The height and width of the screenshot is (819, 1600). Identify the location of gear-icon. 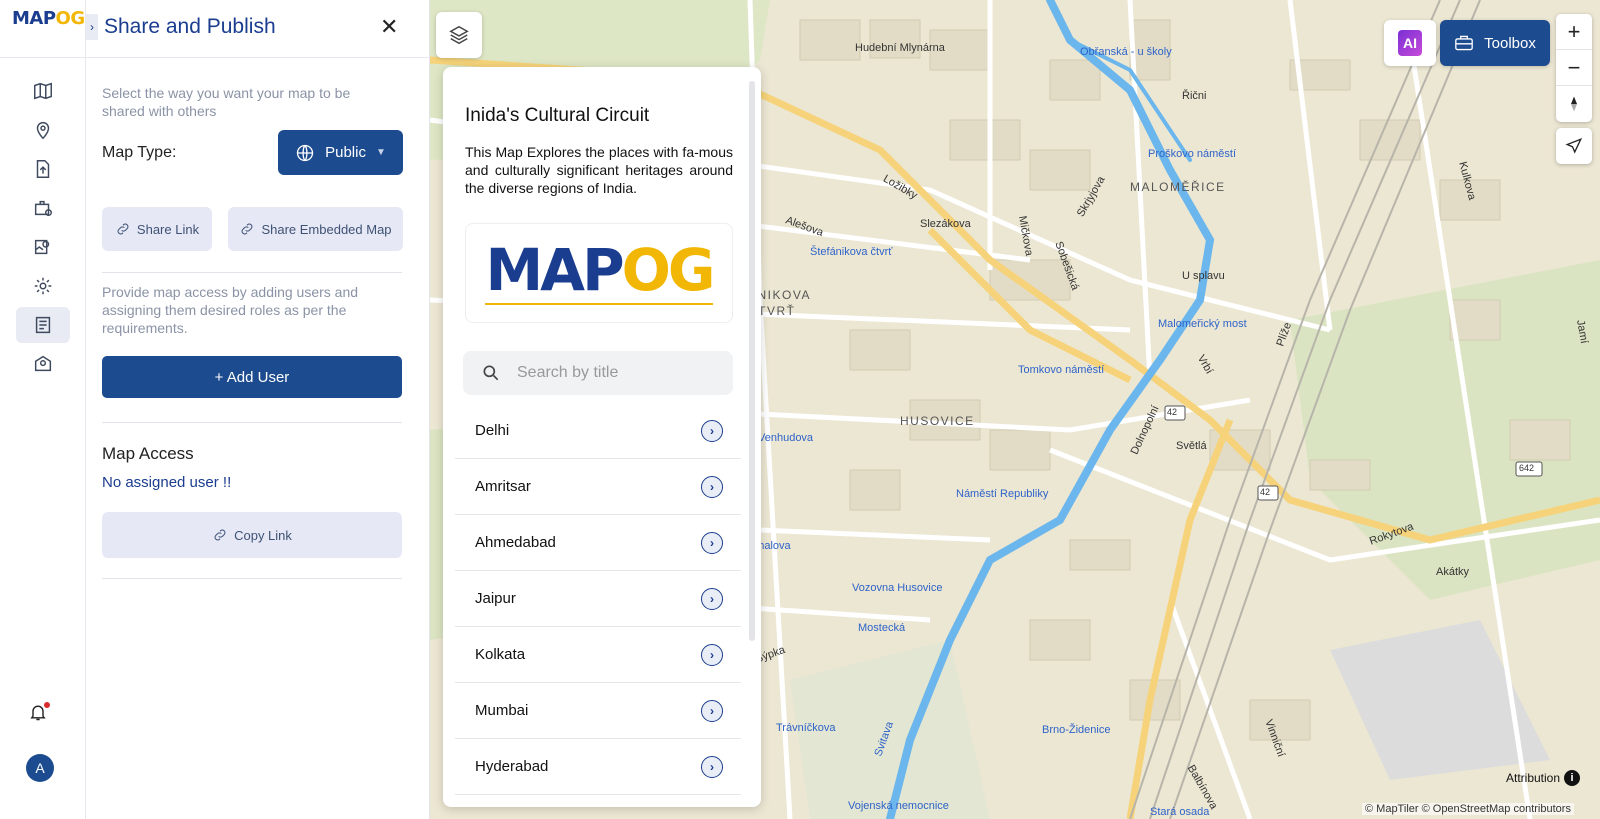
(43, 286).